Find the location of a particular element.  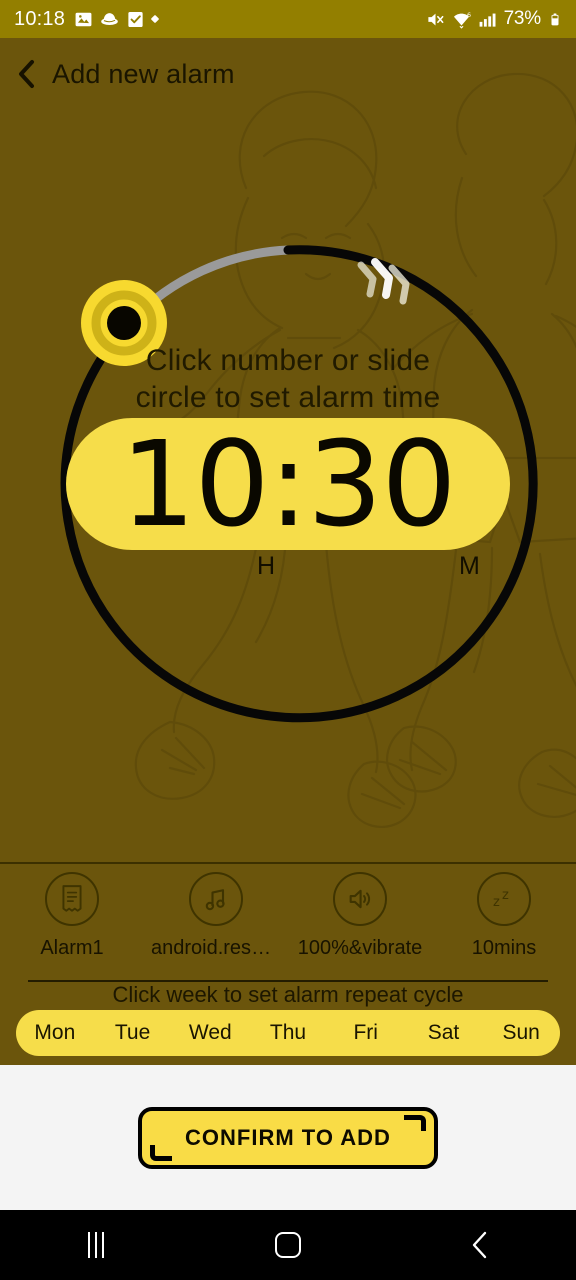

hm-labels: H M is located at coordinates (288, 567).